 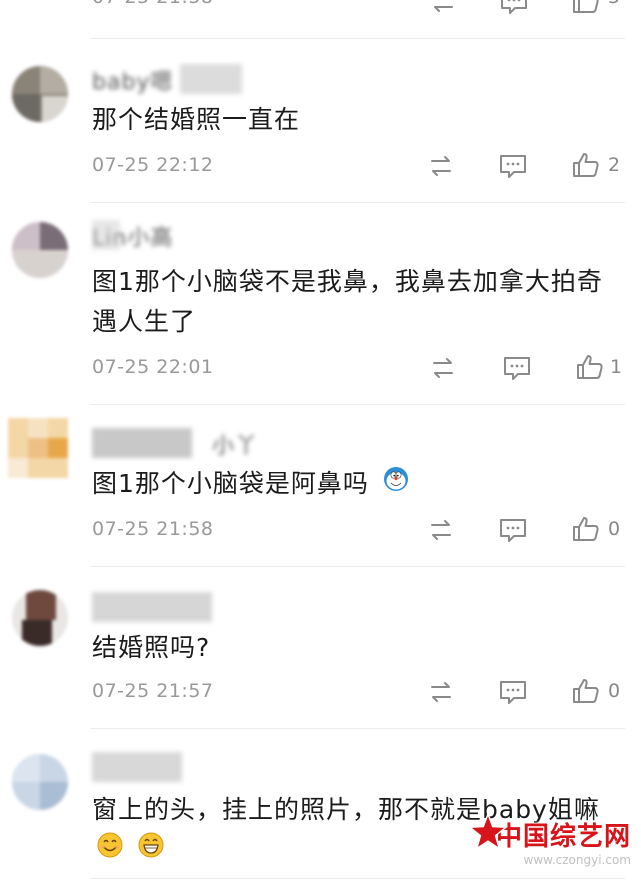 What do you see at coordinates (110, 851) in the screenshot?
I see `smile-emoji-icon` at bounding box center [110, 851].